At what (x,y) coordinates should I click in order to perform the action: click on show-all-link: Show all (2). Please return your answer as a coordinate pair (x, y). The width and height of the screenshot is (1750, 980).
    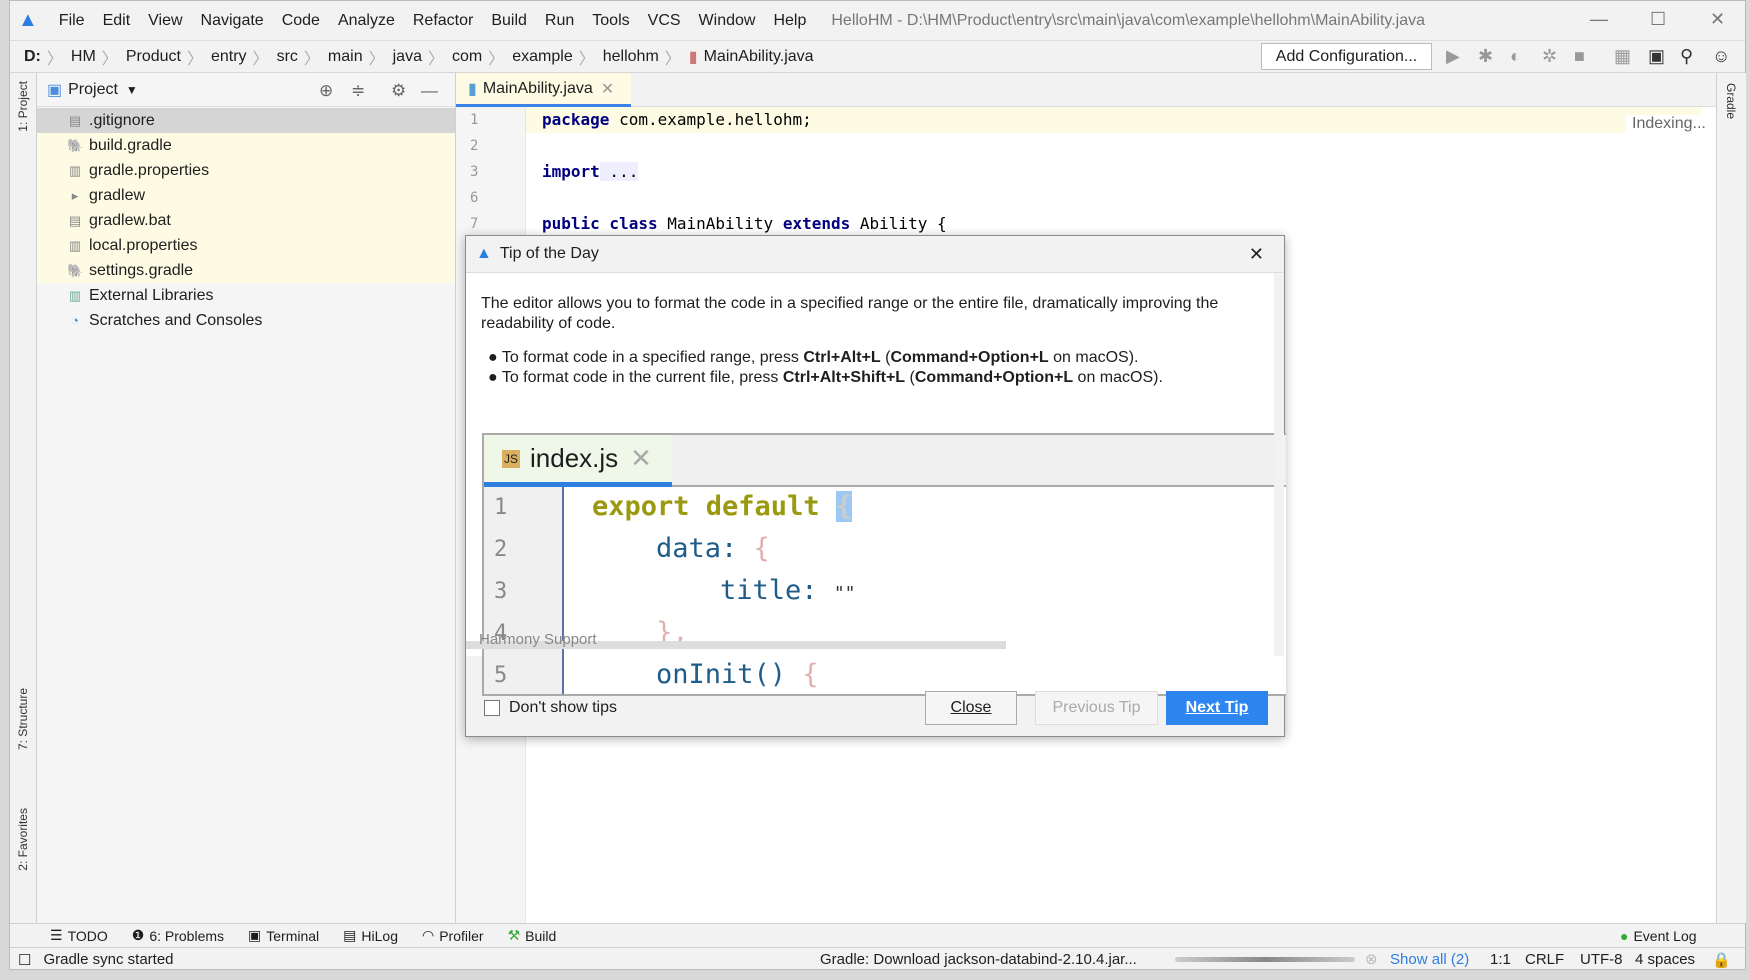
    Looking at the image, I should click on (1429, 959).